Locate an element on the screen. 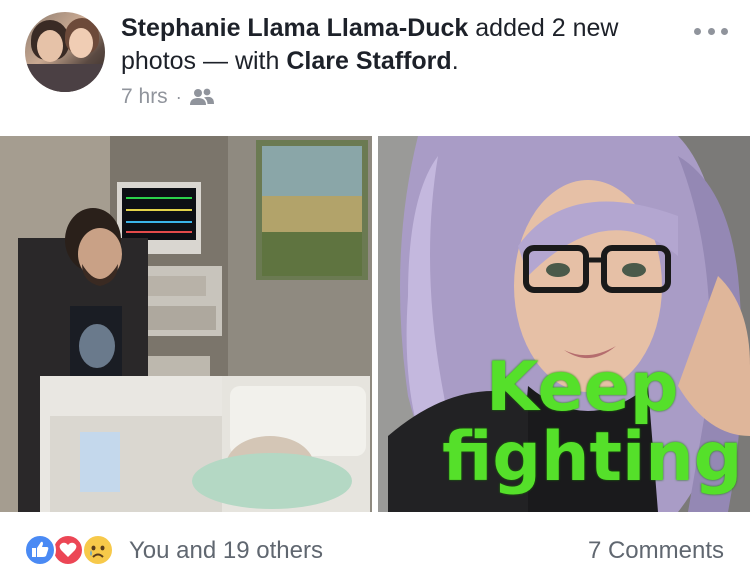 The width and height of the screenshot is (750, 579). more-options-icon is located at coordinates (711, 31).